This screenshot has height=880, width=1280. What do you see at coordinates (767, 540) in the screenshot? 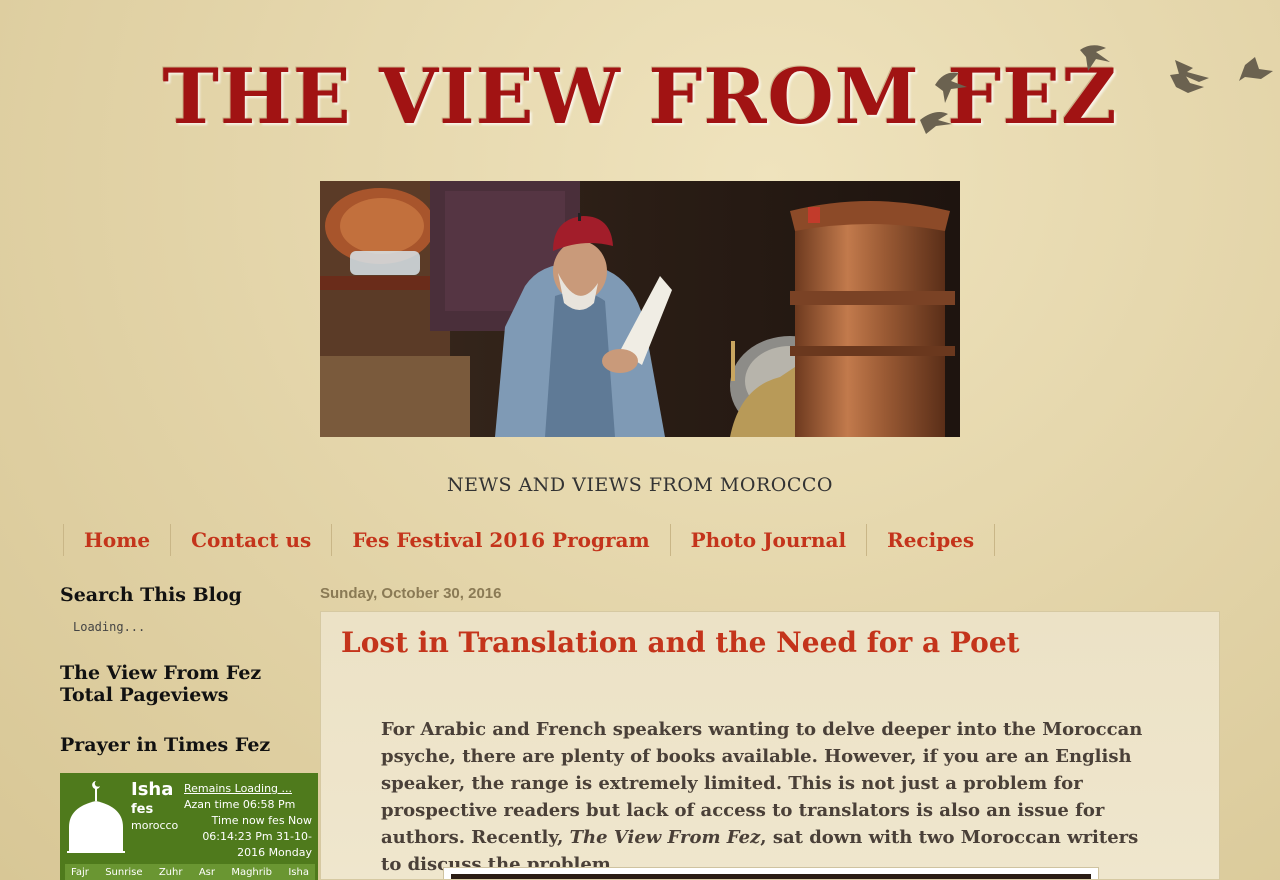
I see `nav-photo-journal: Photo Journal` at bounding box center [767, 540].